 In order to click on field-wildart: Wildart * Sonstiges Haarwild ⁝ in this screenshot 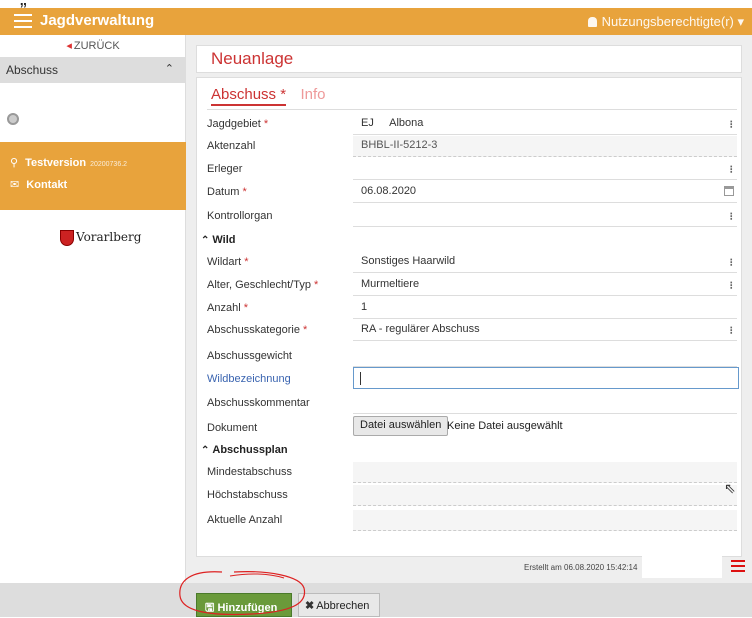, I will do `click(472, 263)`.